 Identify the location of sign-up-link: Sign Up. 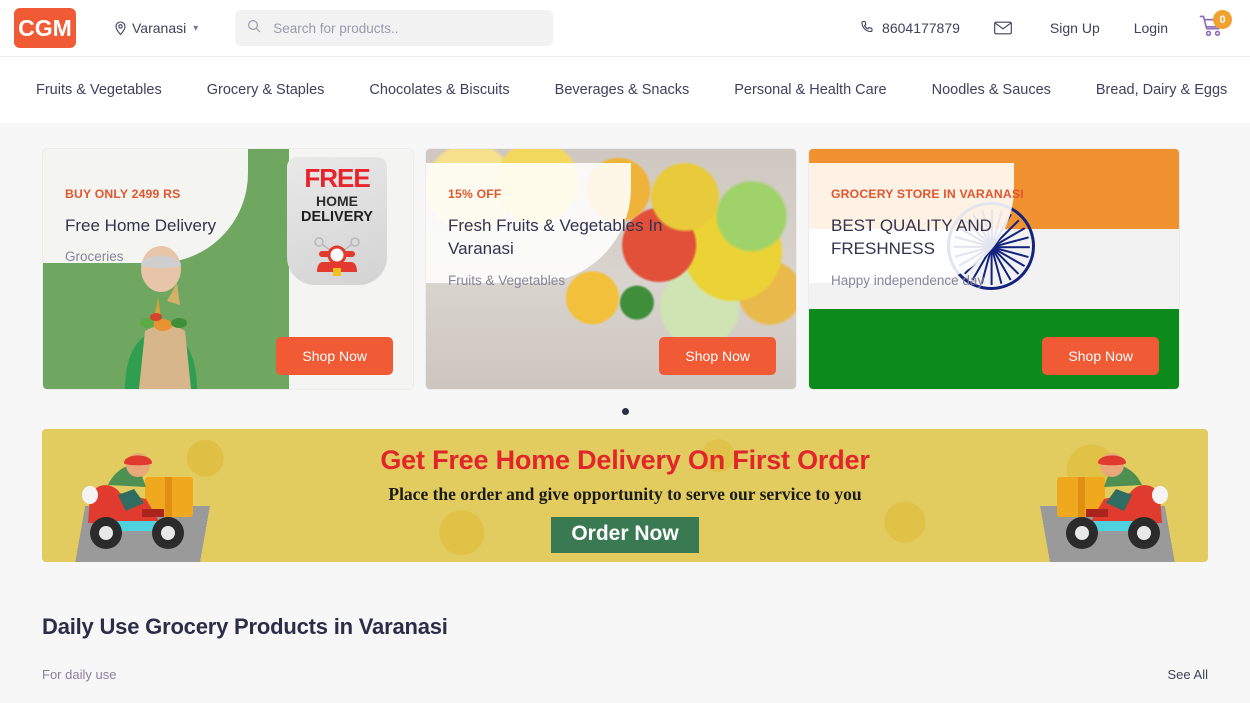
(1075, 28).